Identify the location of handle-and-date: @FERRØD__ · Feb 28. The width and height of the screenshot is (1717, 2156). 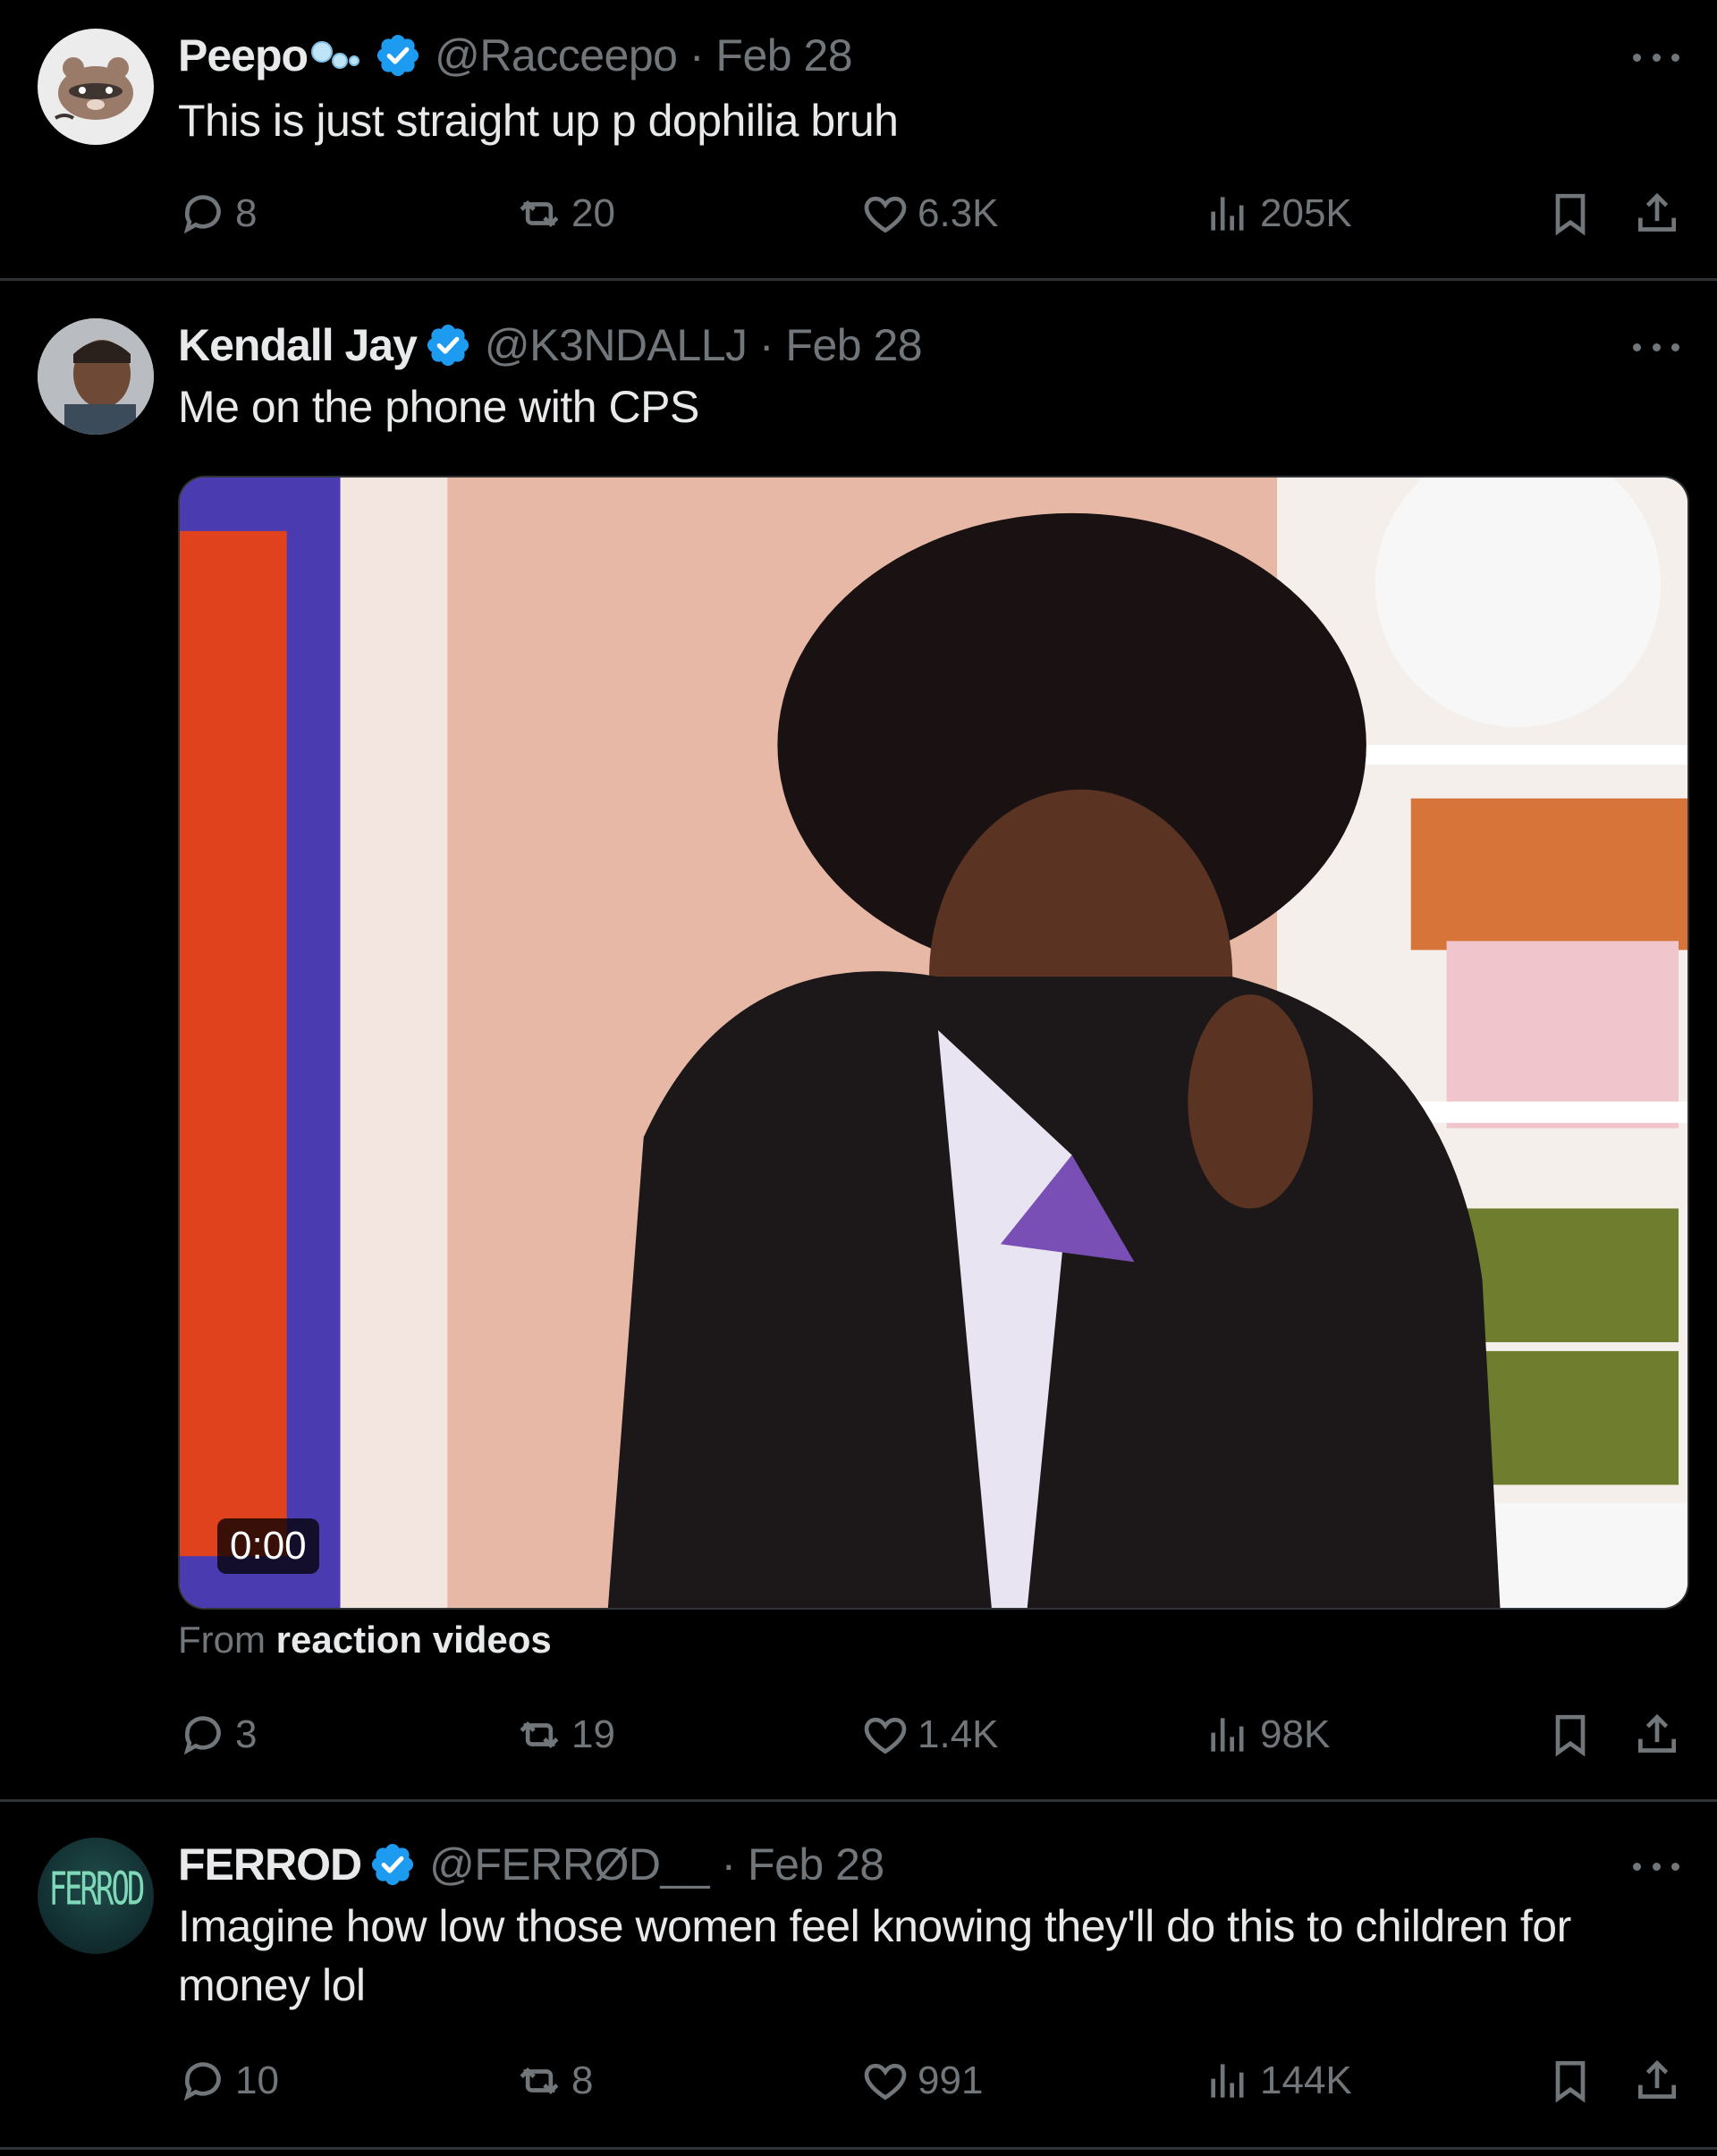
(656, 1865).